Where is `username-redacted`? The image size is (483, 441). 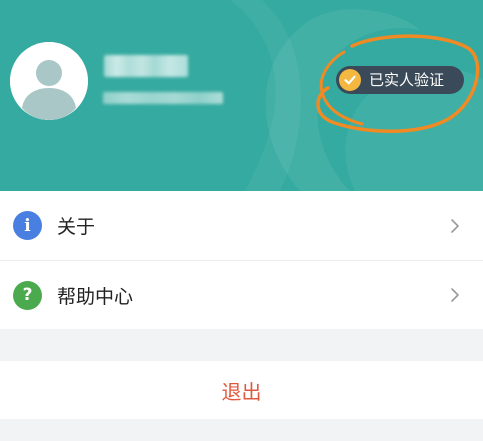 username-redacted is located at coordinates (146, 66).